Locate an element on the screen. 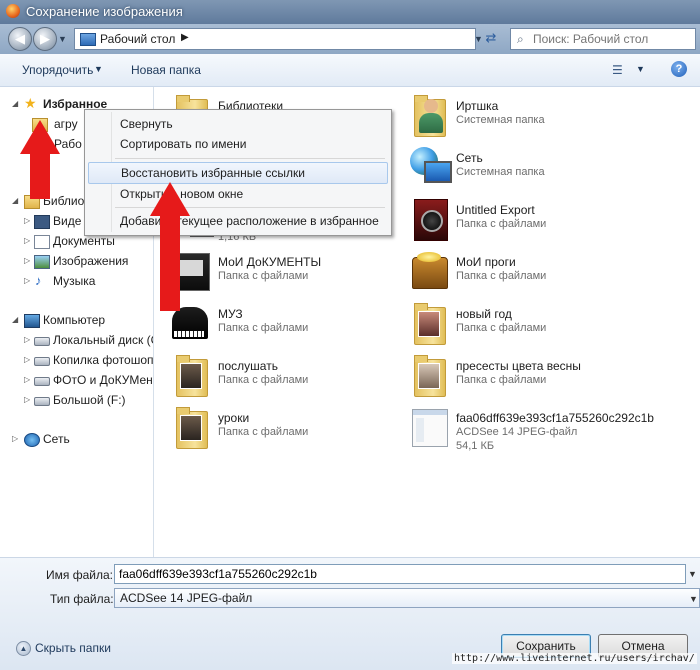 This screenshot has height=670, width=700. nav-drive-photoshop: ▷ Копилка фотошопа is located at coordinates (76, 360).